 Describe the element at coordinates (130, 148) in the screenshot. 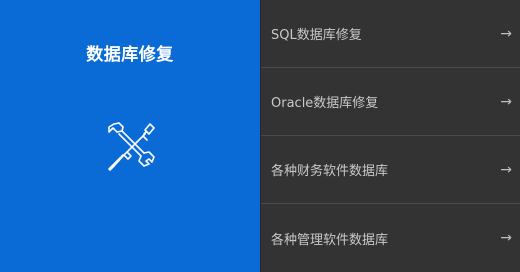

I see `tools-icon` at that location.